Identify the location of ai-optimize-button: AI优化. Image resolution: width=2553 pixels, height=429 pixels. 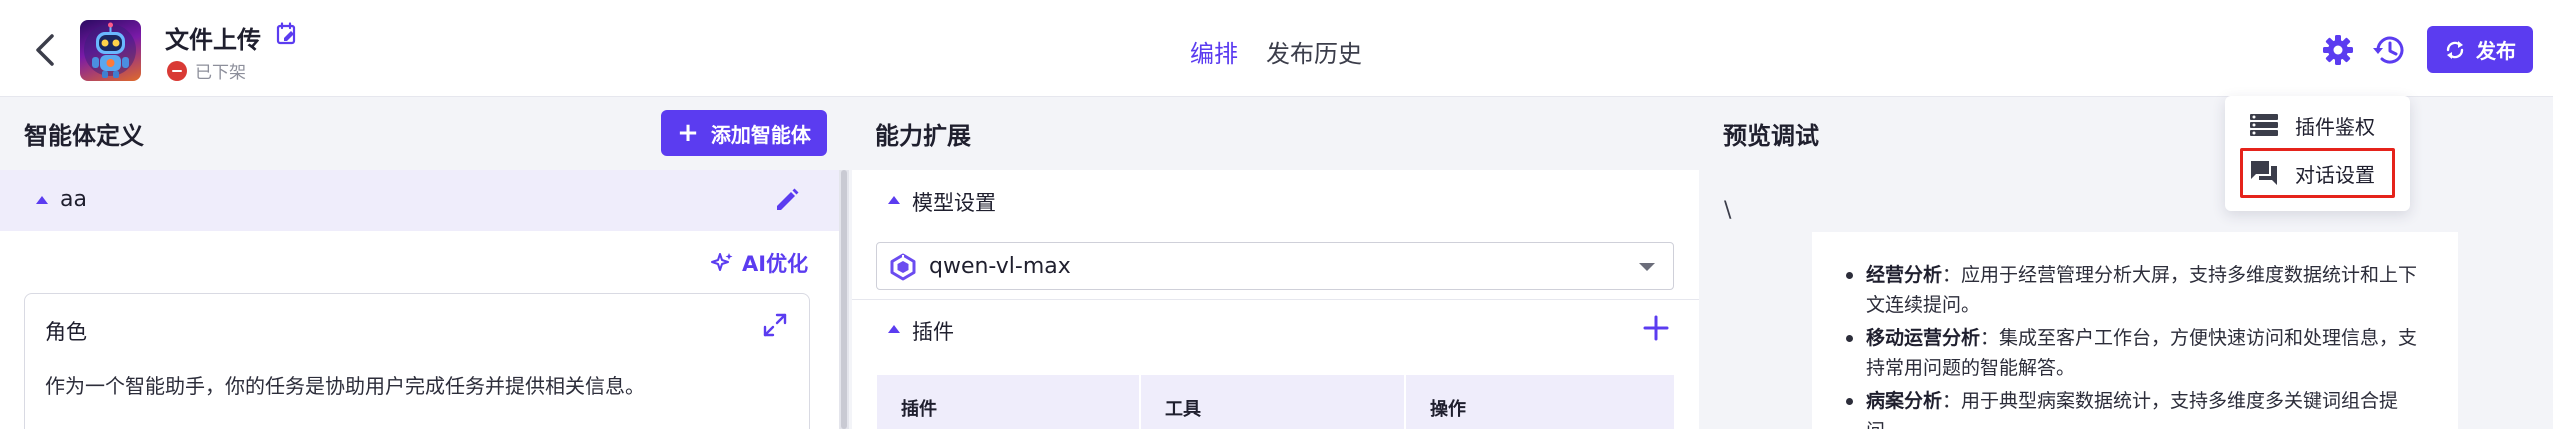
(759, 263).